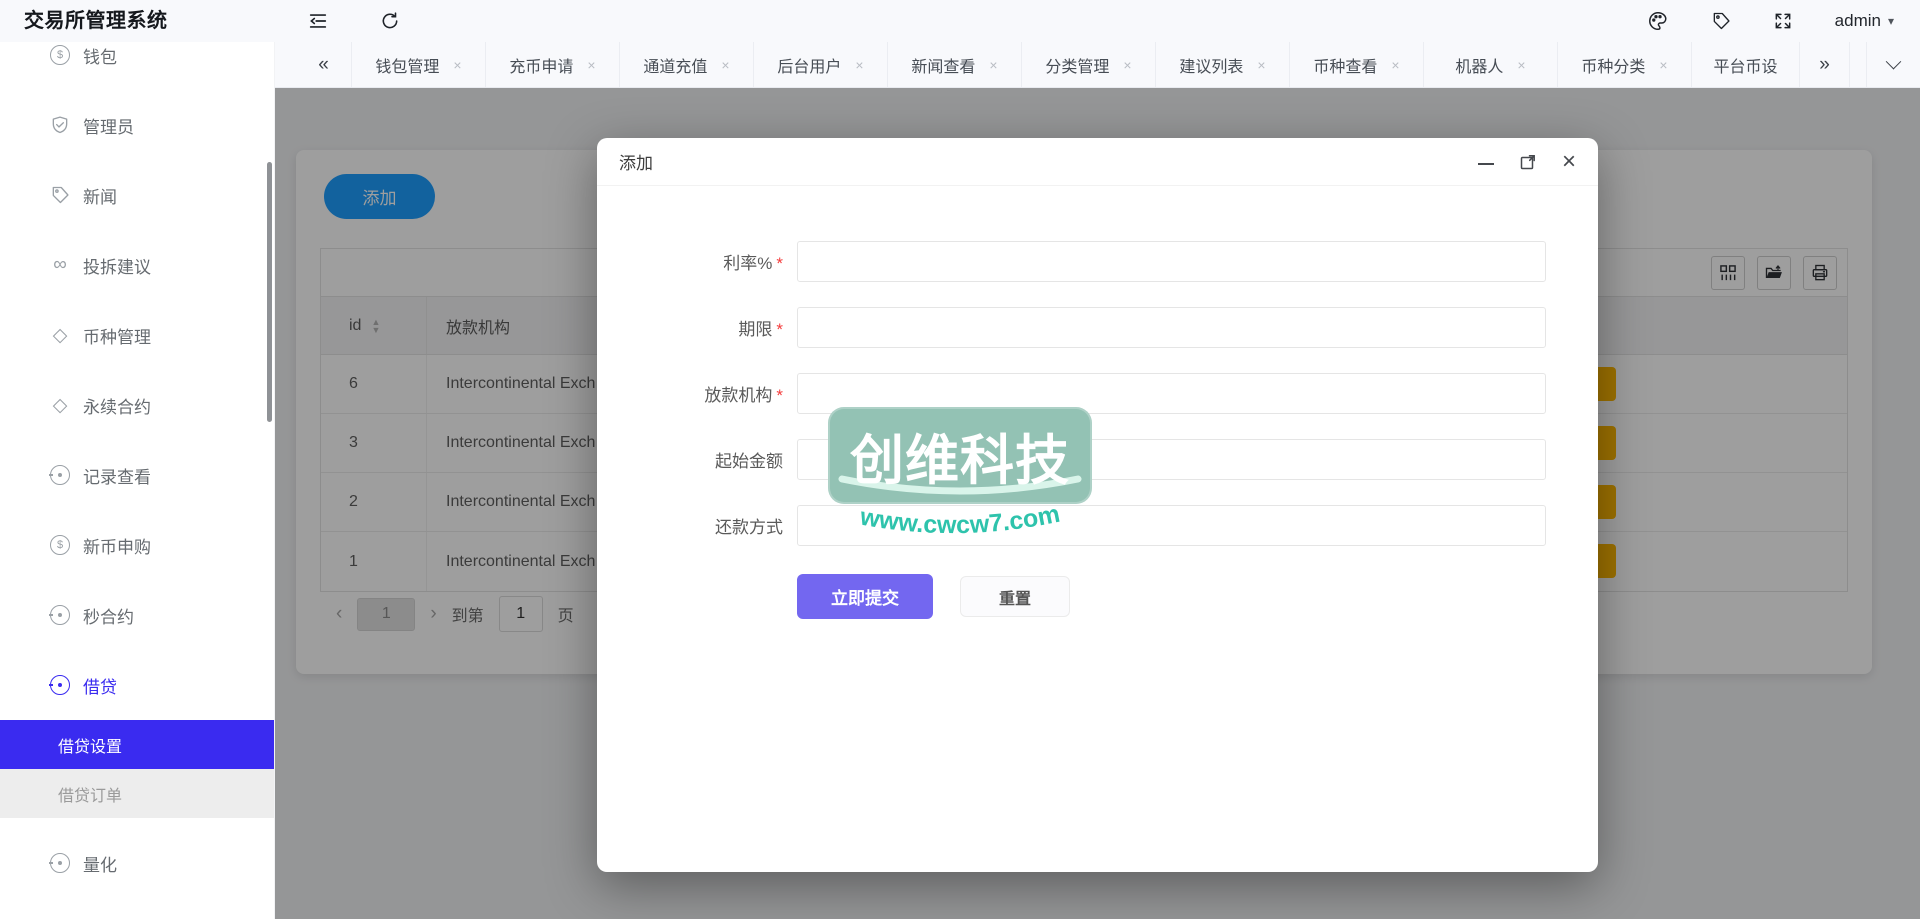 This screenshot has width=1920, height=919. Describe the element at coordinates (553, 64) in the screenshot. I see `tab-deposit-request: 充币申请 ×` at that location.